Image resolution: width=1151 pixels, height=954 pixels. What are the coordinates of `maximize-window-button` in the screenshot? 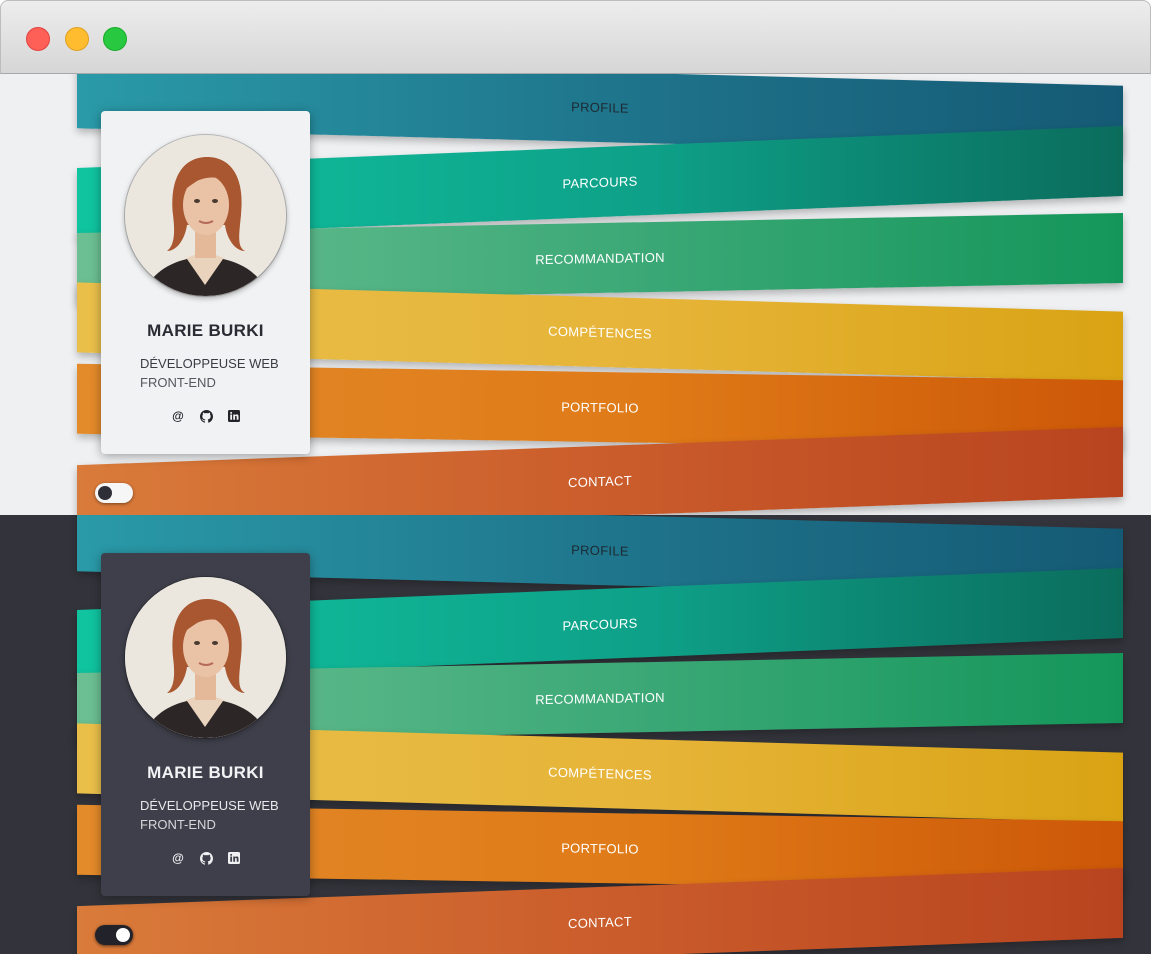 It's located at (115, 39).